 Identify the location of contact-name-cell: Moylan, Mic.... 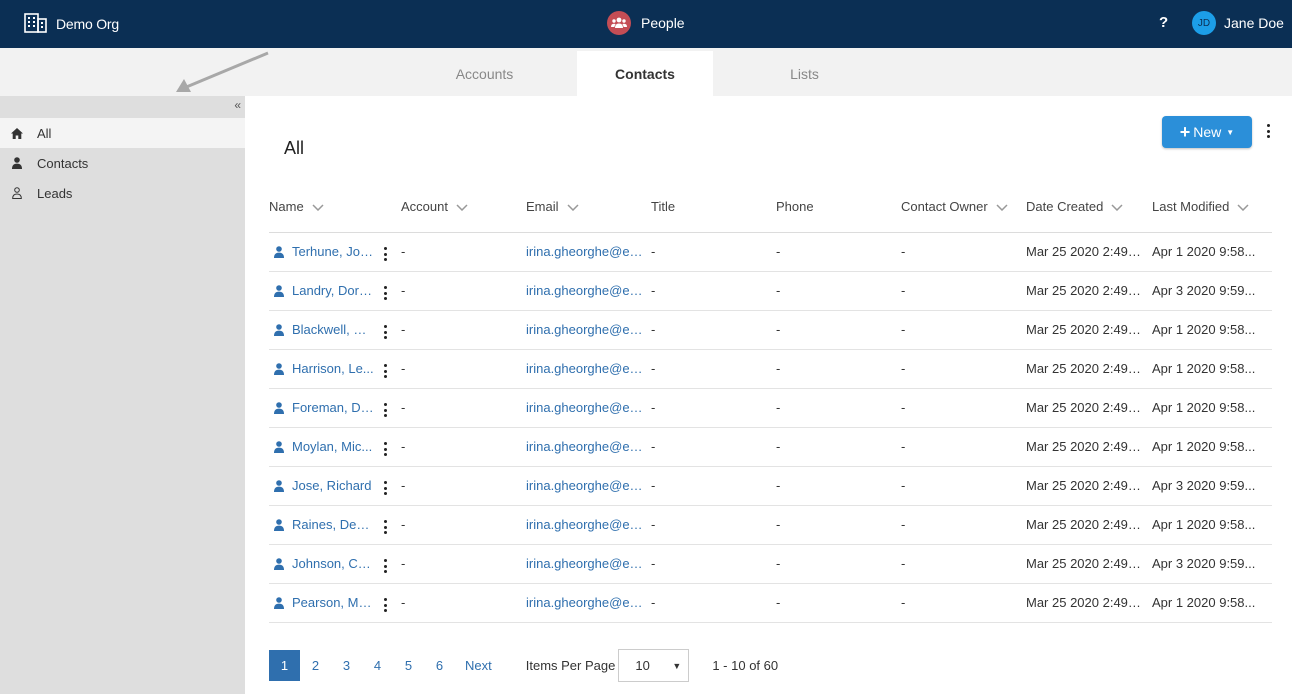
(323, 446).